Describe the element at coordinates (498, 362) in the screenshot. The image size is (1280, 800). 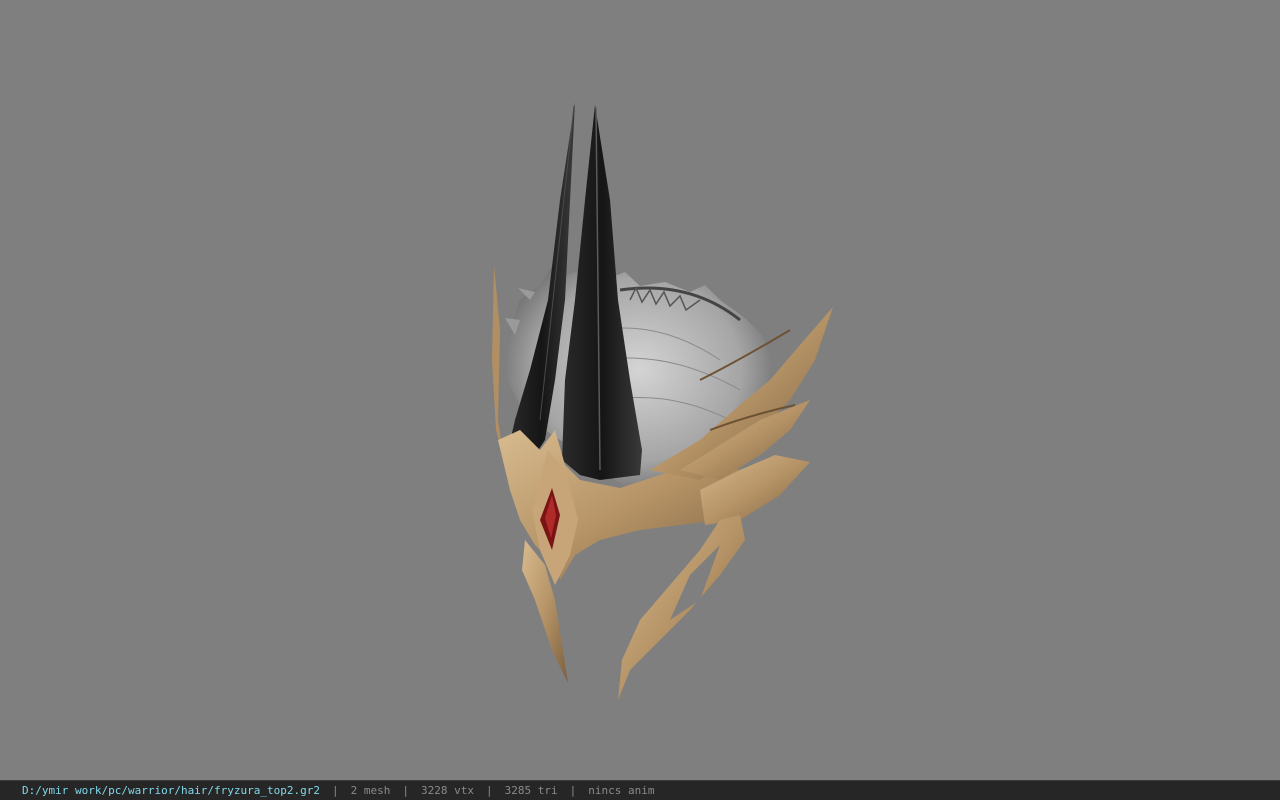
I see `left-spike-thin` at that location.